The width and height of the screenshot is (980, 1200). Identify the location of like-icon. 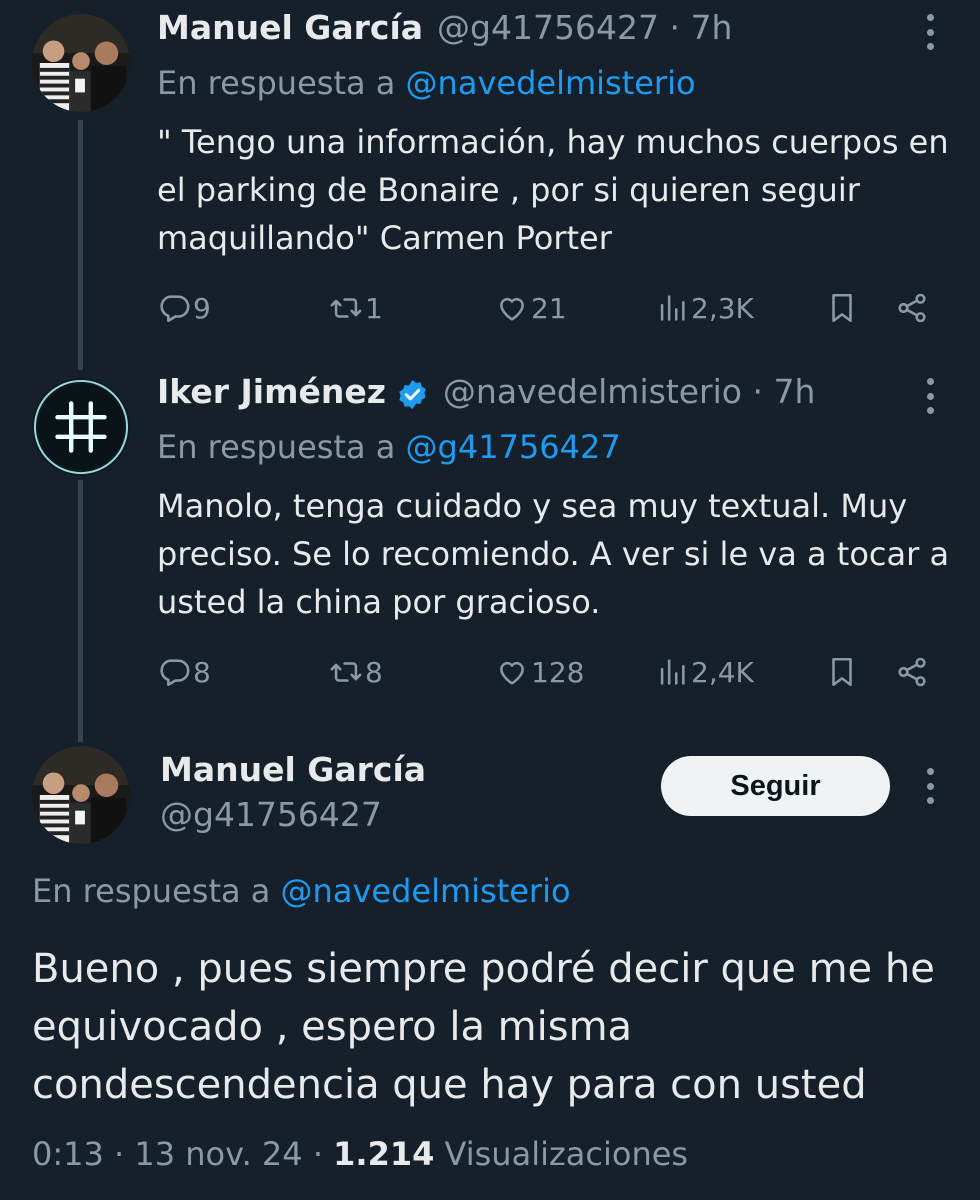
(512, 673).